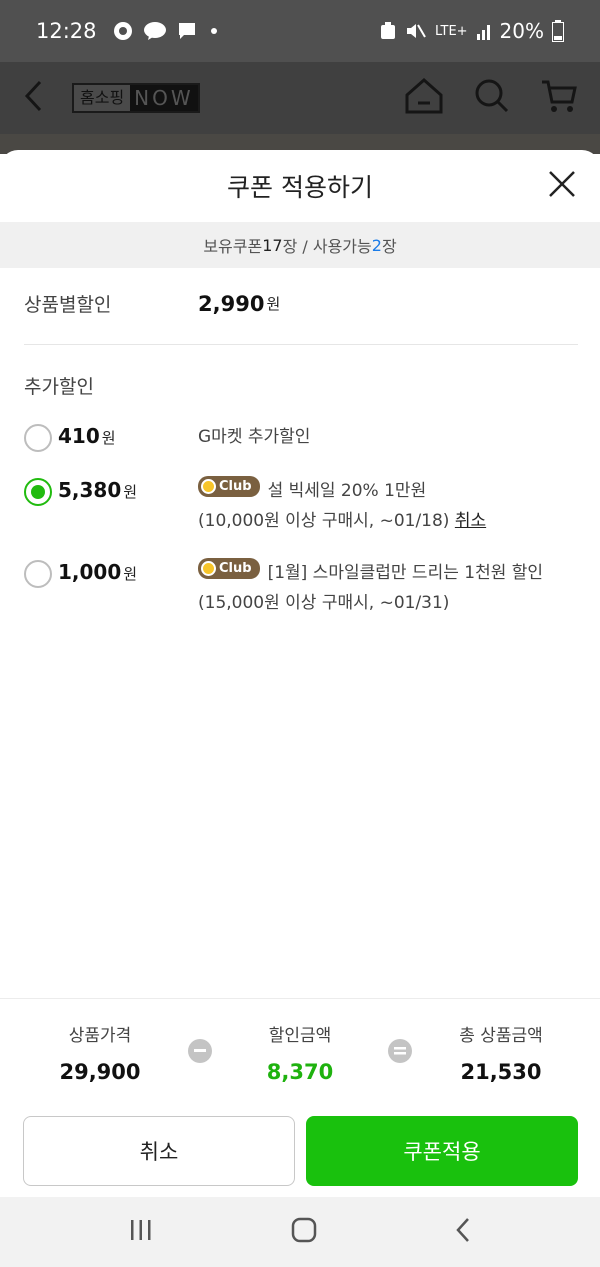 The image size is (600, 1267). I want to click on back-button-icon, so click(463, 1232).